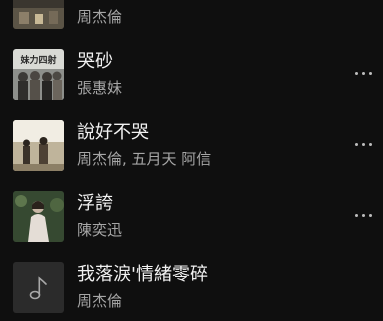 Image resolution: width=383 pixels, height=321 pixels. I want to click on album-cover-icon: 妹力四射, so click(38, 74).